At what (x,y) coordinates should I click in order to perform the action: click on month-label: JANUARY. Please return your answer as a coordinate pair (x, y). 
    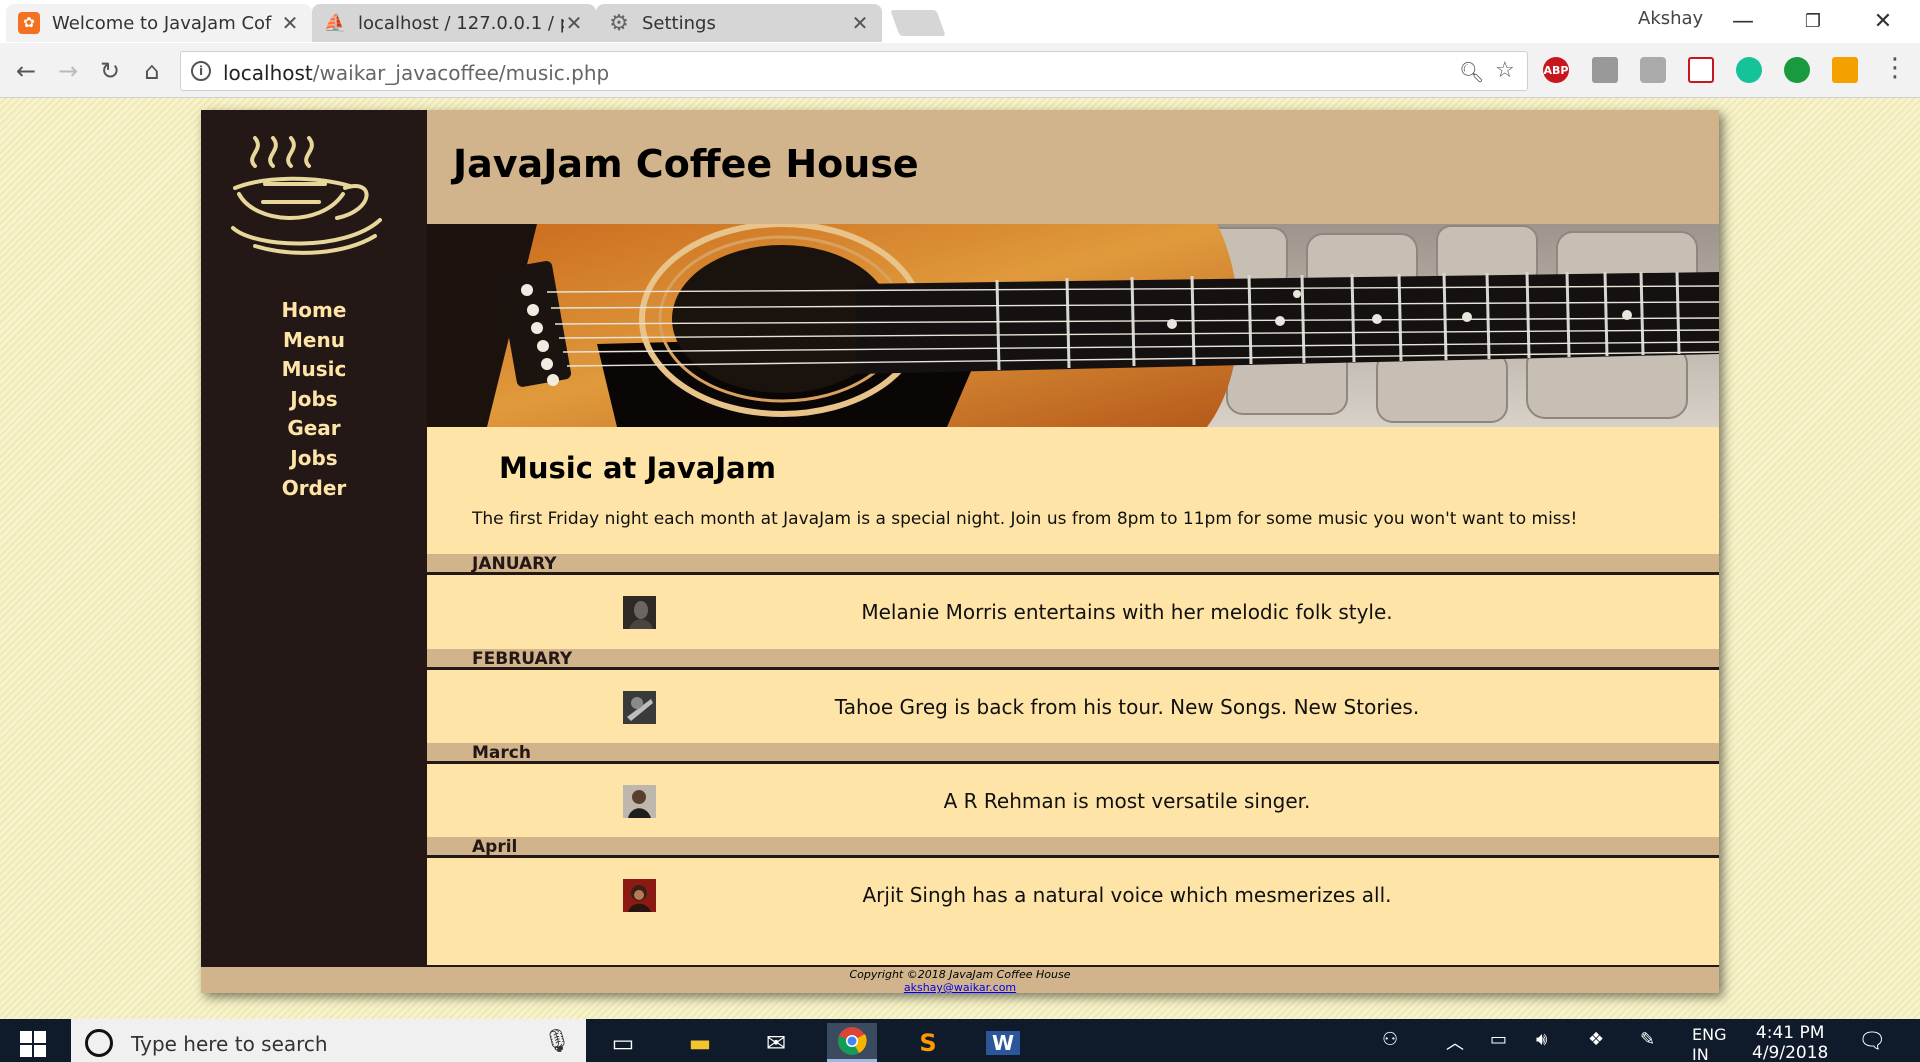
    Looking at the image, I should click on (514, 564).